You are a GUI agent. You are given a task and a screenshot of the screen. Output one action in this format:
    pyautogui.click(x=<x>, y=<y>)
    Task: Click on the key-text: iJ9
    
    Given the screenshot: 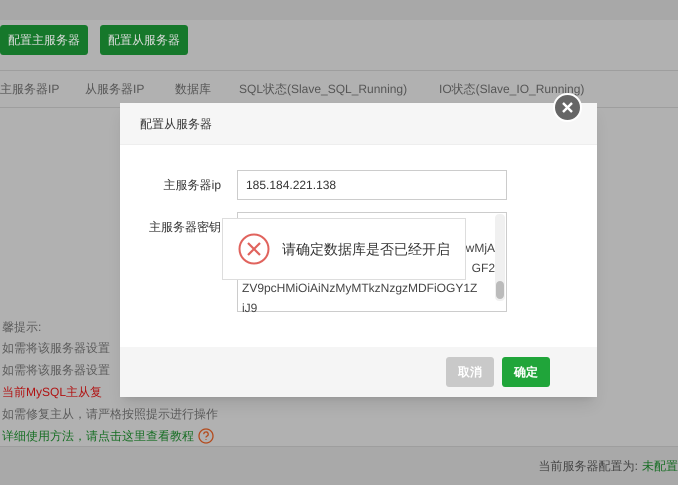 What is the action you would take?
    pyautogui.click(x=250, y=308)
    